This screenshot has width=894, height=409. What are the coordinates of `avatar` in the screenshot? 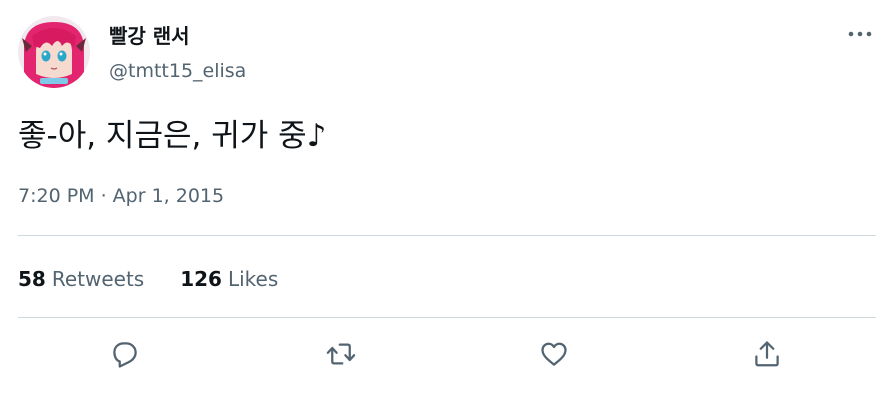 It's located at (54, 52).